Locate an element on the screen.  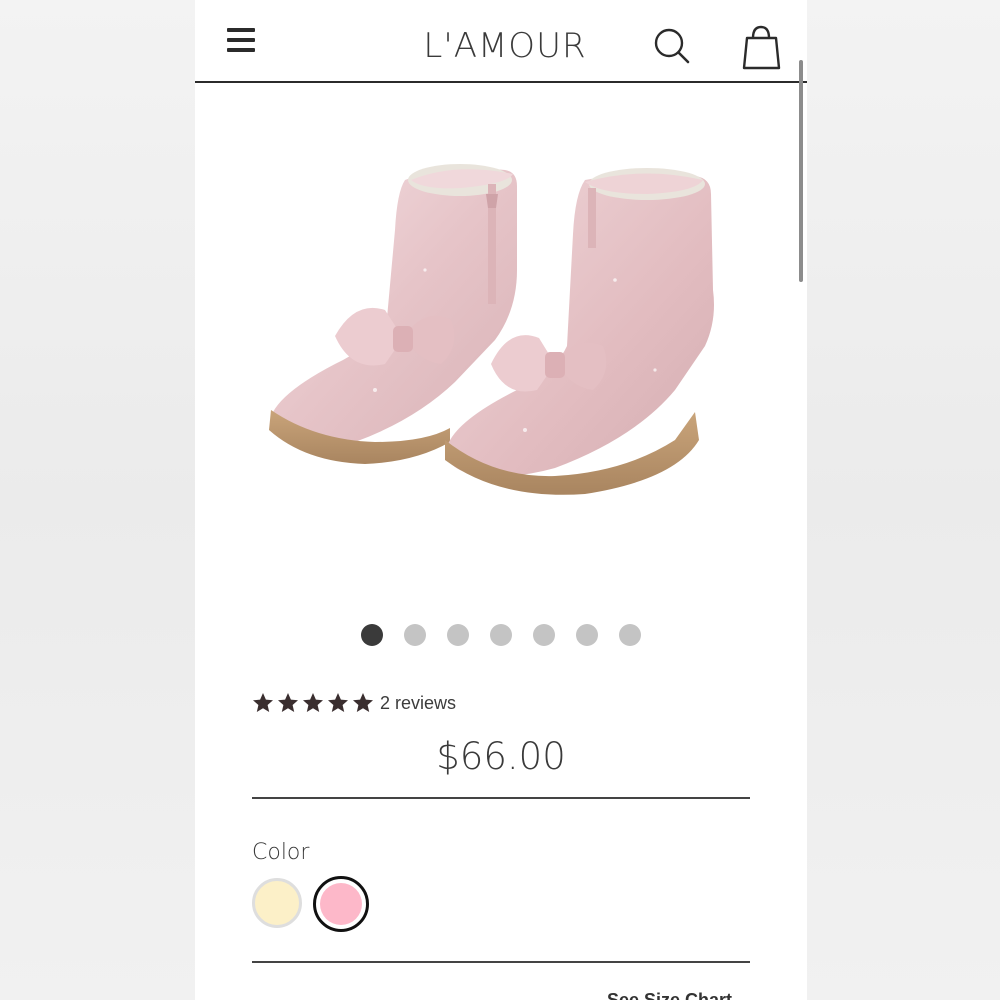
options-divider is located at coordinates (501, 962).